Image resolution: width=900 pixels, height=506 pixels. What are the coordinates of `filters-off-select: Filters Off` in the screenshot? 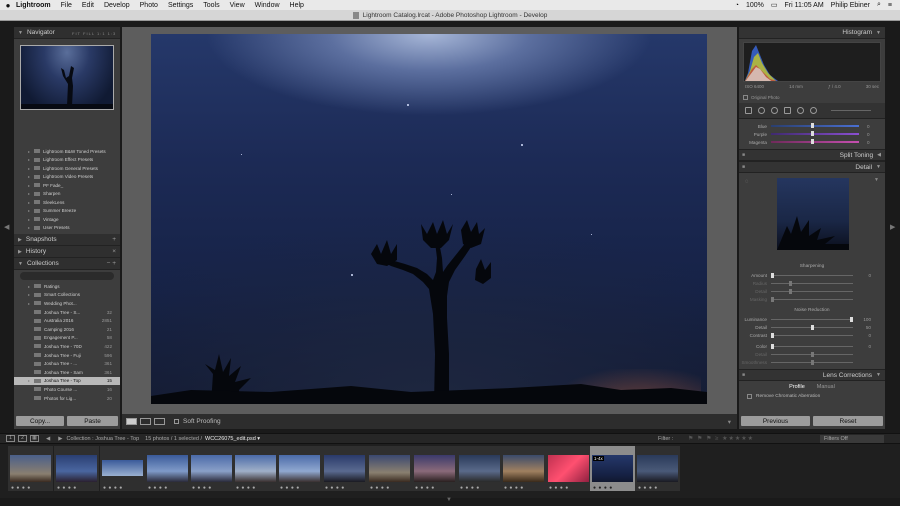 It's located at (852, 438).